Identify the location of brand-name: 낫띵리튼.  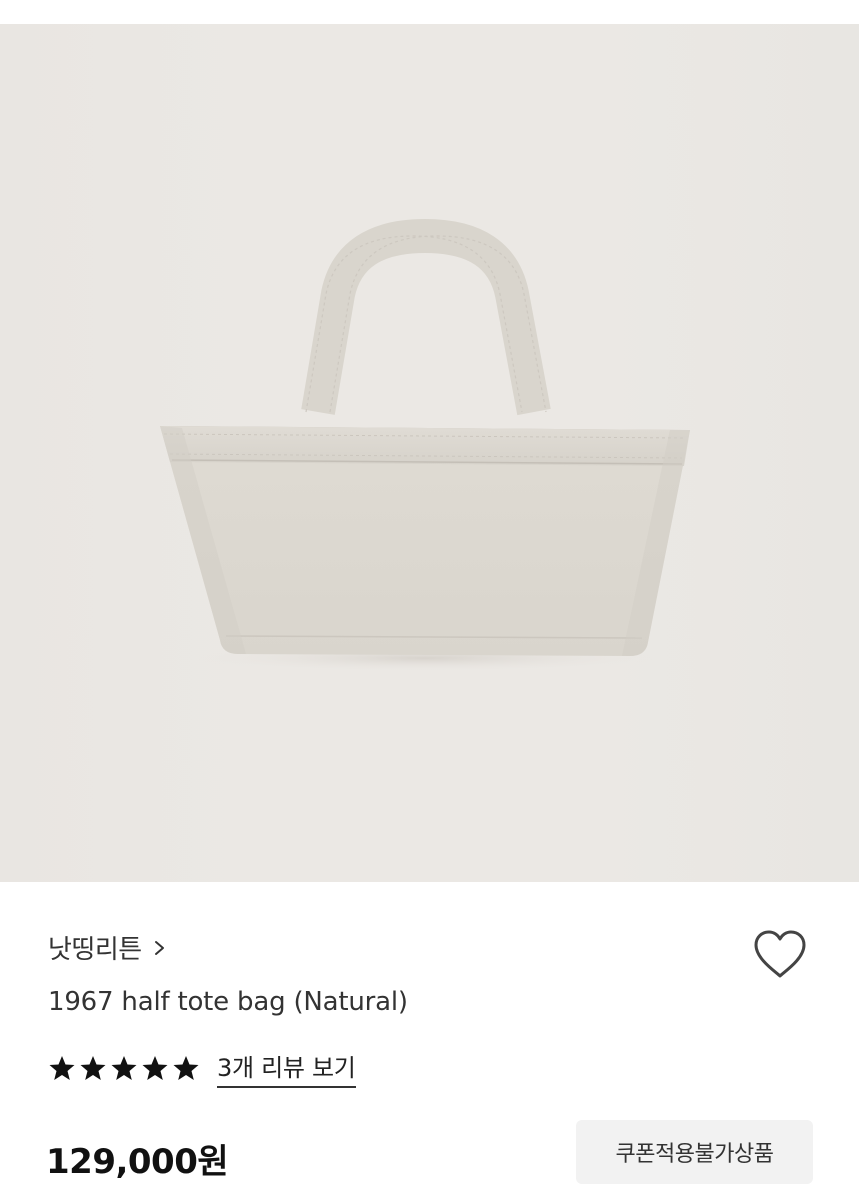
(95, 947).